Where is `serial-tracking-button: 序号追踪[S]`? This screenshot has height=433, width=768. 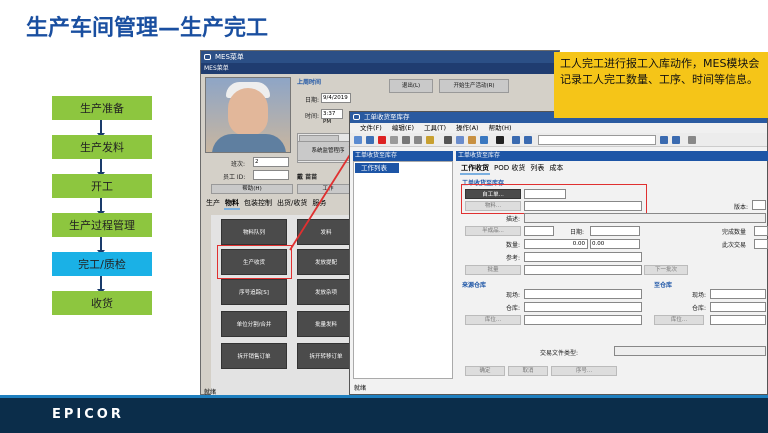 serial-tracking-button: 序号追踪[S] is located at coordinates (254, 292).